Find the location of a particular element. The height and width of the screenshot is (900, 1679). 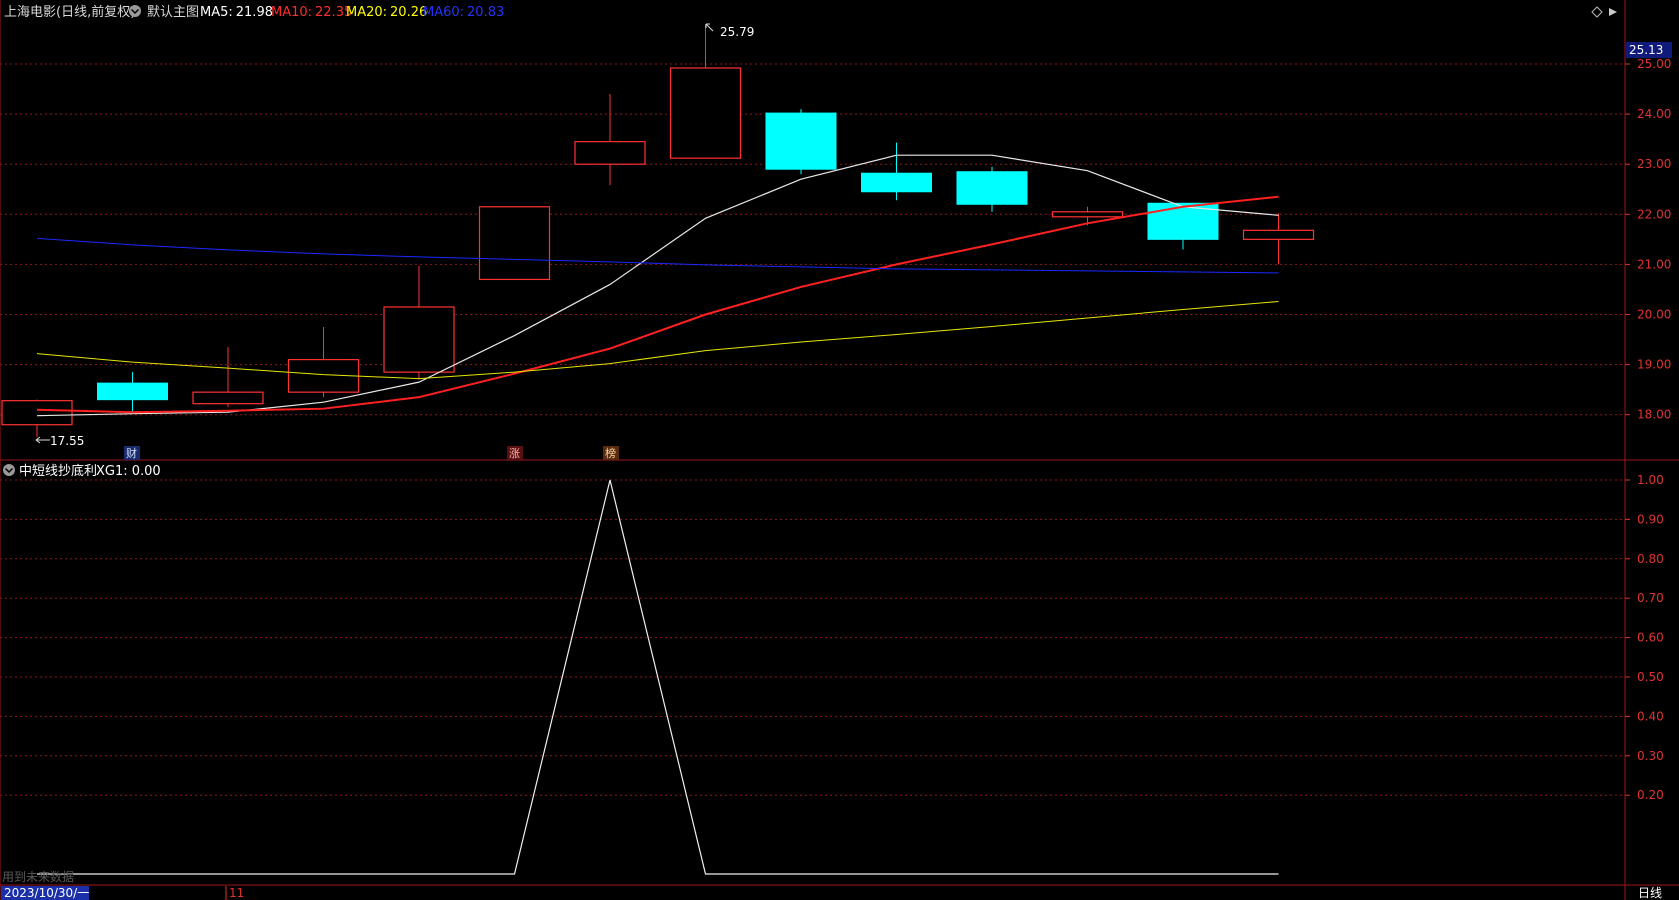

indicator-tick-label: 0.90 is located at coordinates (1650, 519).